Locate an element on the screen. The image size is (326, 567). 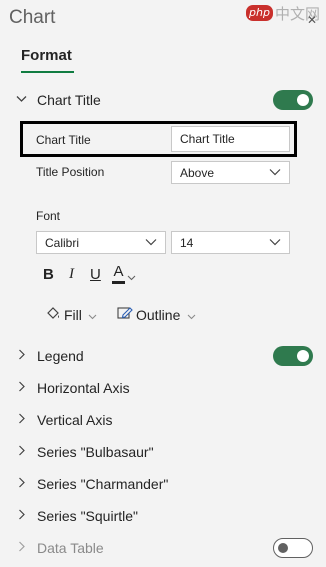
section-horizontal-axis: Horizontal Axis is located at coordinates (74, 388).